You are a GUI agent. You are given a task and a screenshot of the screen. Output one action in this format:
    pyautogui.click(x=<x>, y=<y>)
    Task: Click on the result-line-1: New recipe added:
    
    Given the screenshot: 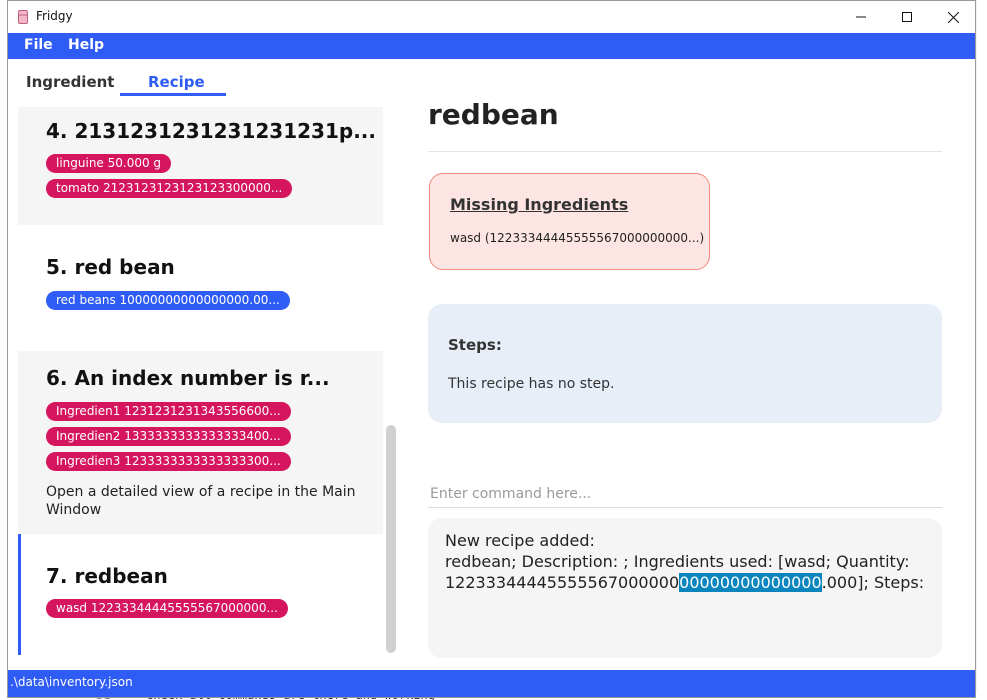 What is the action you would take?
    pyautogui.click(x=520, y=540)
    